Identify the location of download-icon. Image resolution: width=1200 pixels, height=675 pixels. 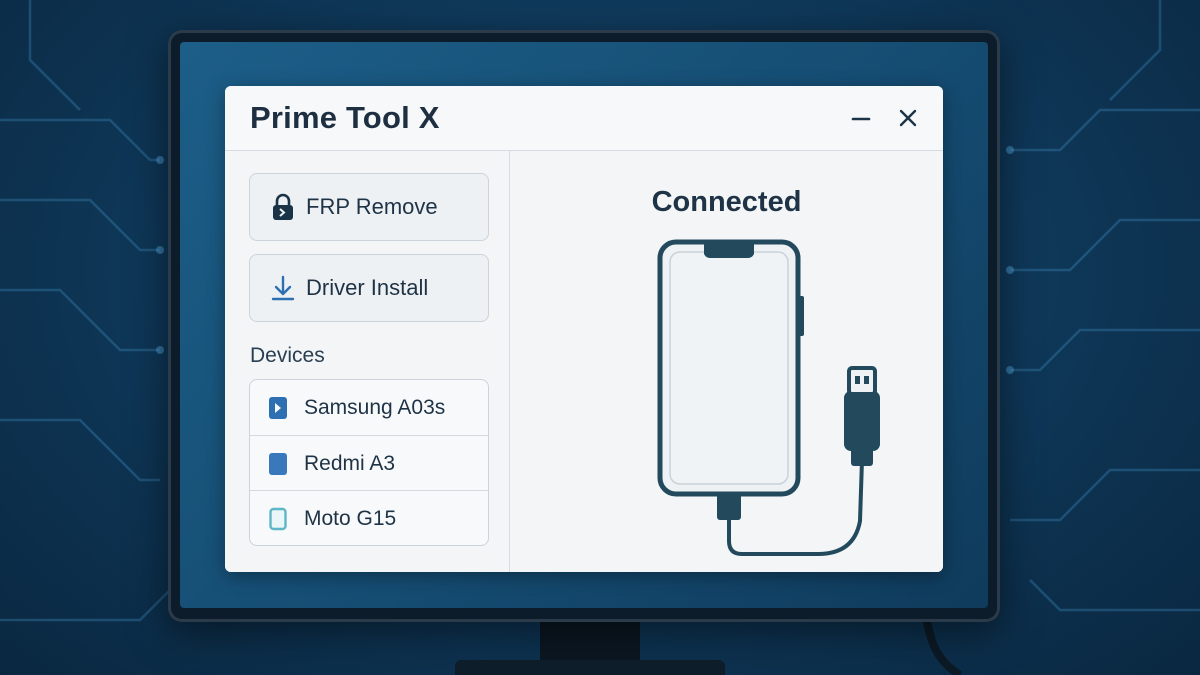
(283, 288).